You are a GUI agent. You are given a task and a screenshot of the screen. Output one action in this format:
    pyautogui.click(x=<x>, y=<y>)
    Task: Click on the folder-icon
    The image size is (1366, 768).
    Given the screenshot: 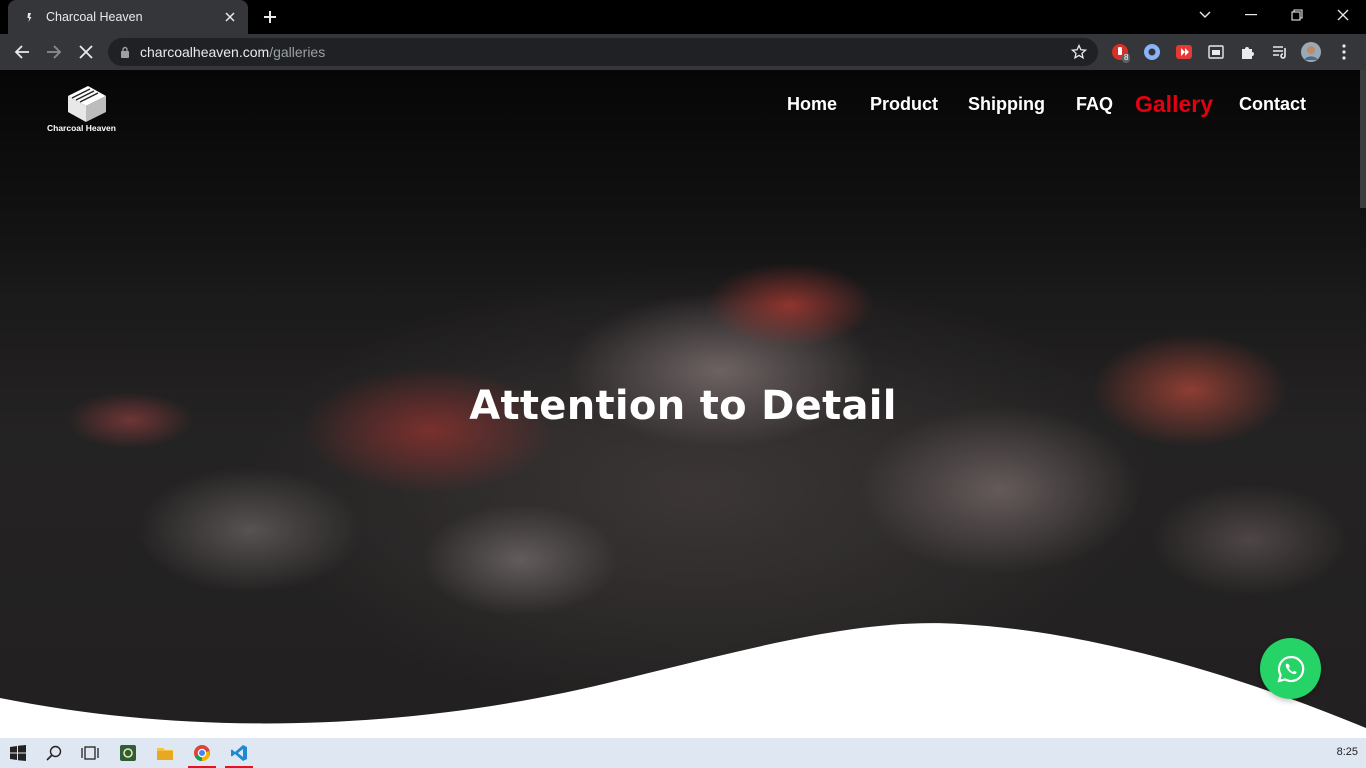 What is the action you would take?
    pyautogui.click(x=165, y=754)
    